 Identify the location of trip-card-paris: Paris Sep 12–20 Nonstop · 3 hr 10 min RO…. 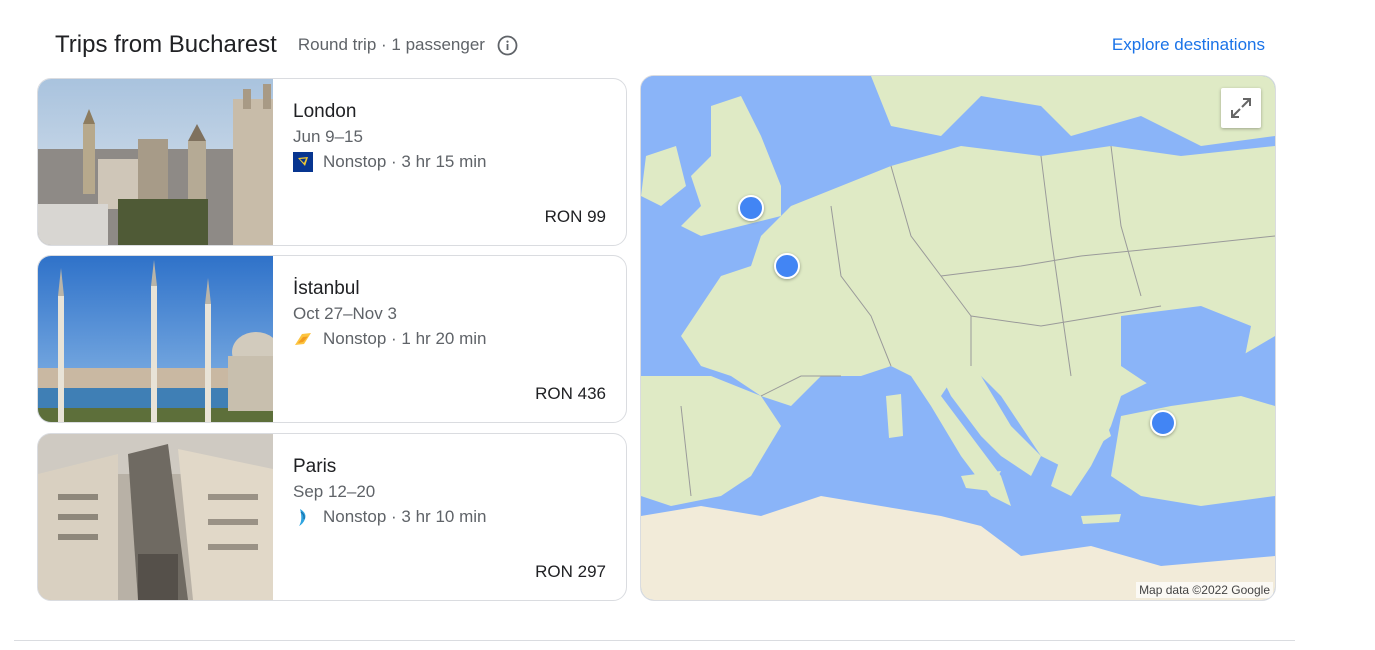
(332, 517).